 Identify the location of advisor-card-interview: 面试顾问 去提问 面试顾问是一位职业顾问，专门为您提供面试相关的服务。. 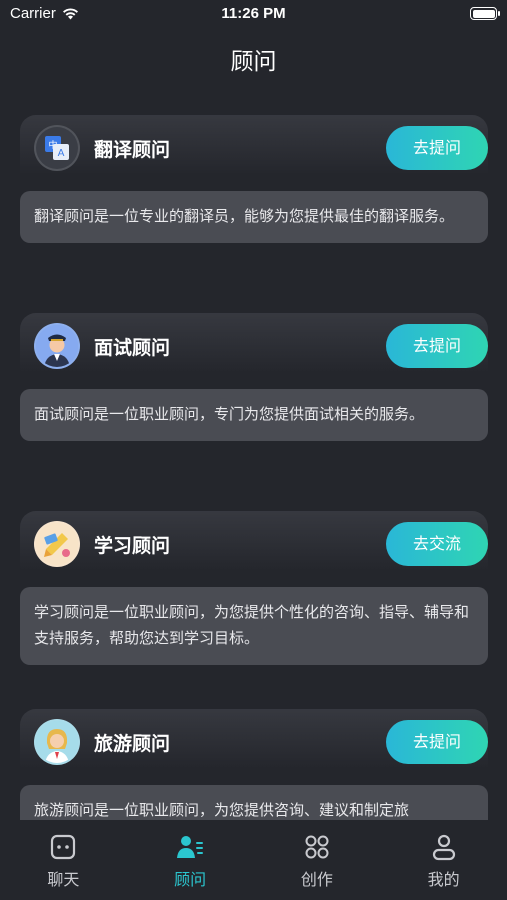
(254, 377).